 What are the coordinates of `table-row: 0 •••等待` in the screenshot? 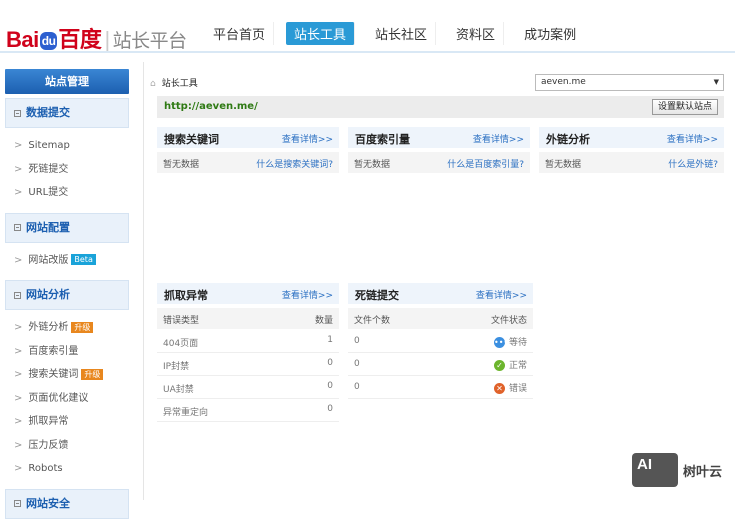 It's located at (440, 341).